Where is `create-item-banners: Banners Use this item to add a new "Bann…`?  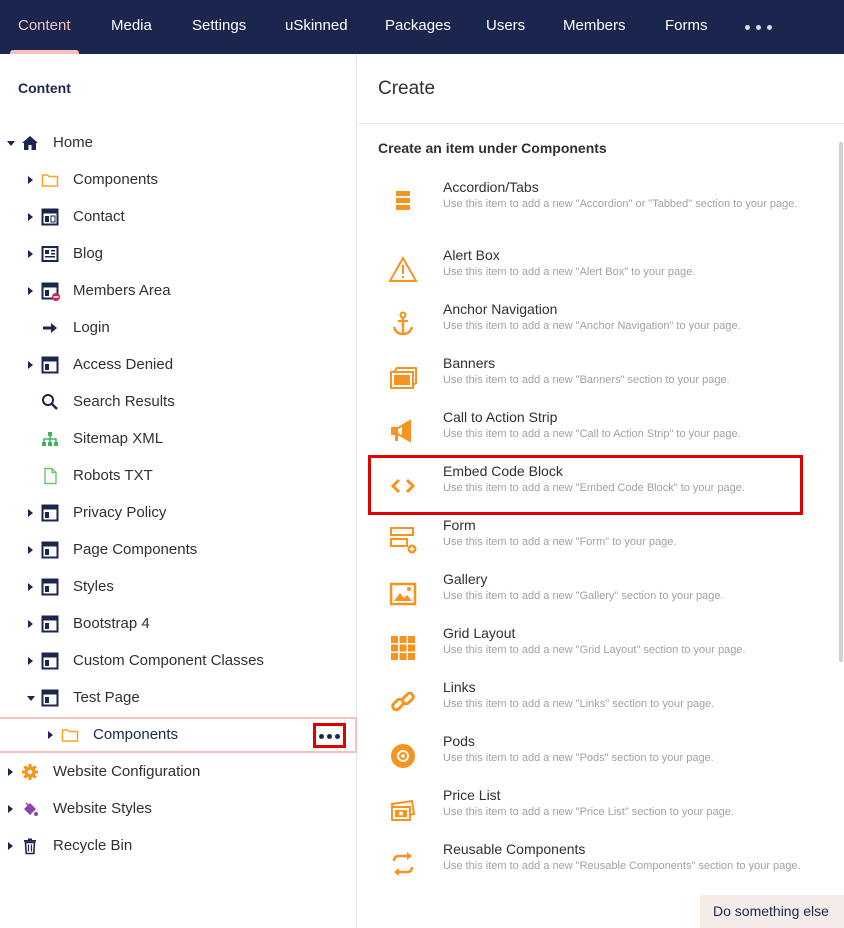
create-item-banners: Banners Use this item to add a new "Bann… is located at coordinates (593, 382).